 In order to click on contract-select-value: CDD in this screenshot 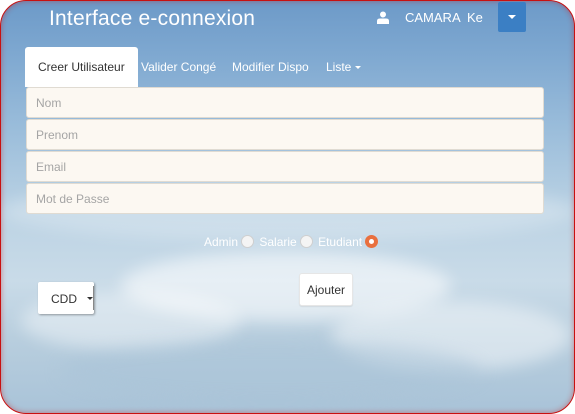, I will do `click(64, 299)`.